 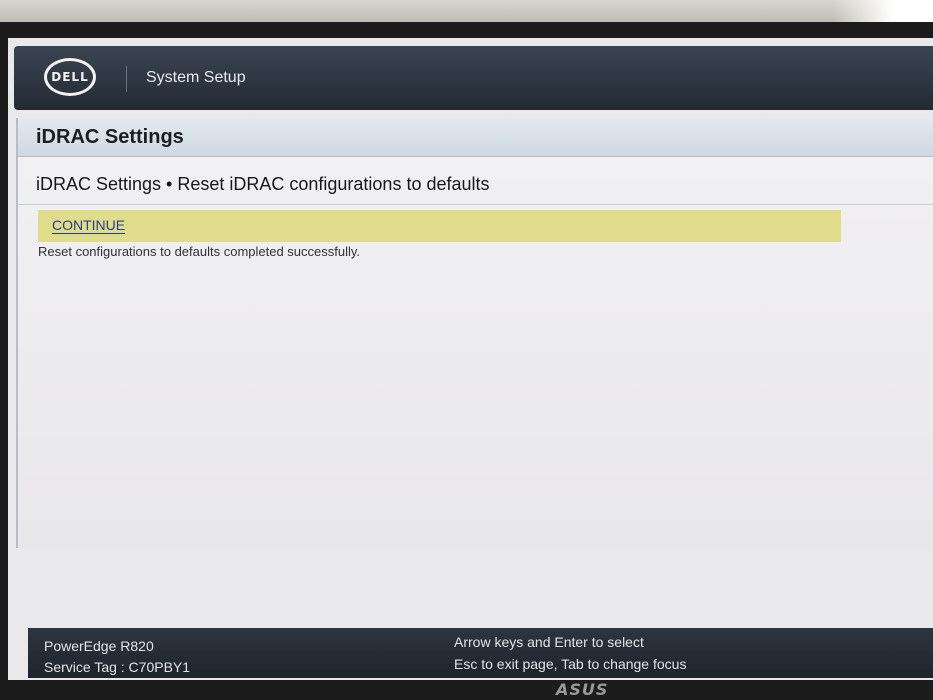 I want to click on footer-hint-select: Arrow keys and Enter to select, so click(x=549, y=642).